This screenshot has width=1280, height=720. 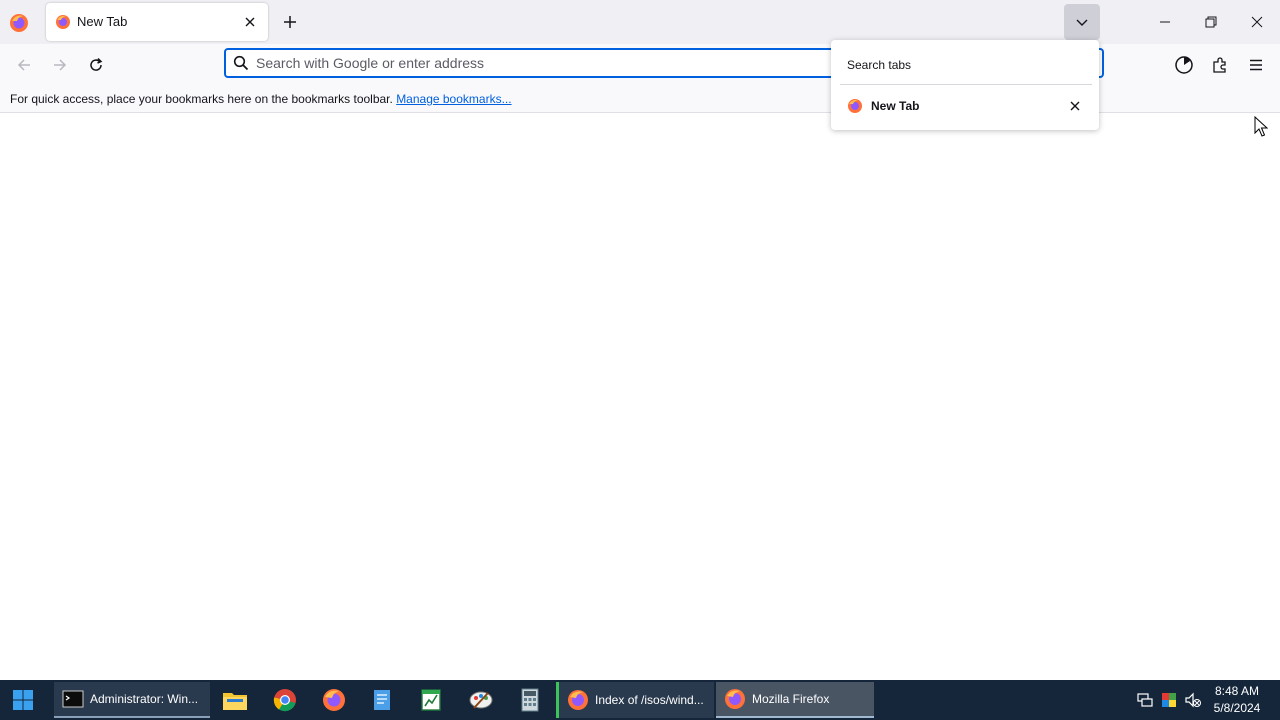 I want to click on firefox-view-button, so click(x=1184, y=65).